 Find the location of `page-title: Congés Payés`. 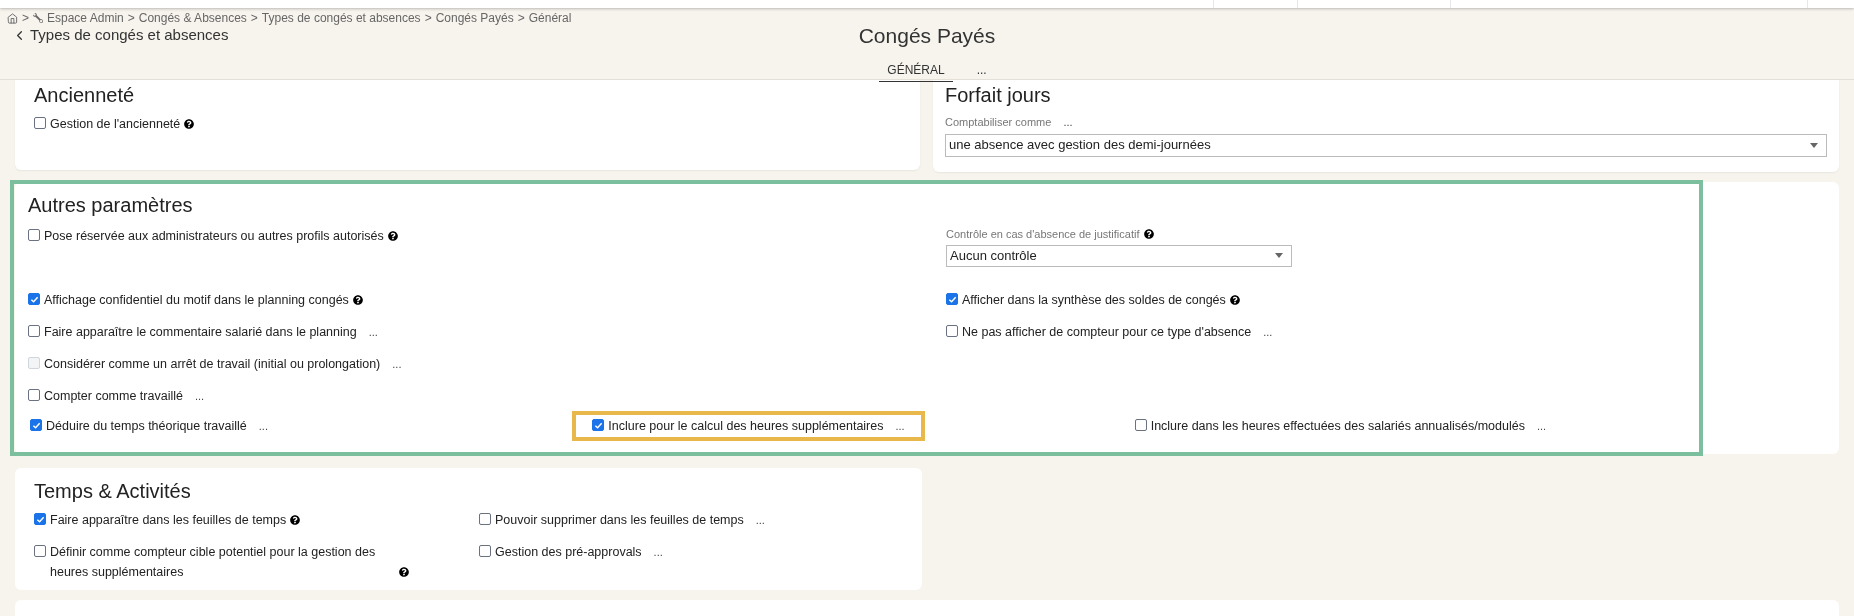

page-title: Congés Payés is located at coordinates (927, 36).